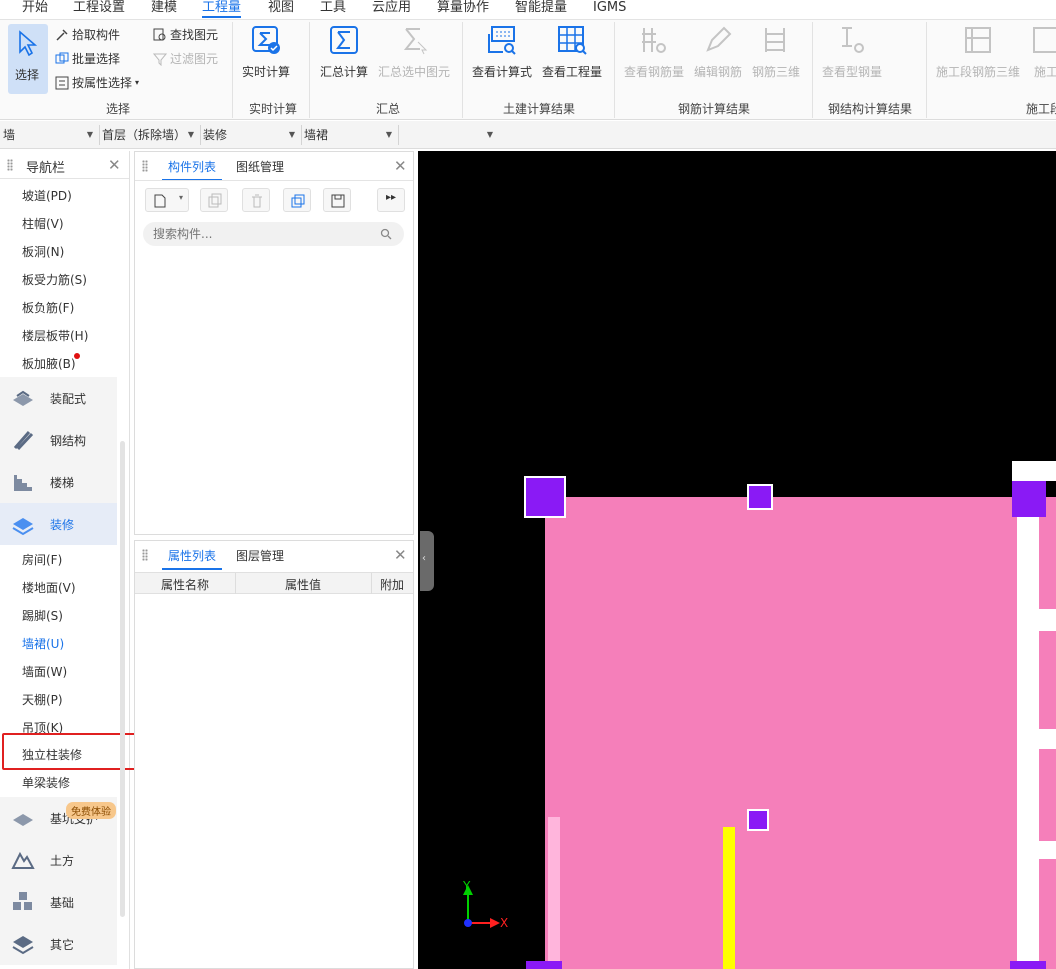 Image resolution: width=1056 pixels, height=969 pixels. I want to click on realtime-calc-icon, so click(266, 40).